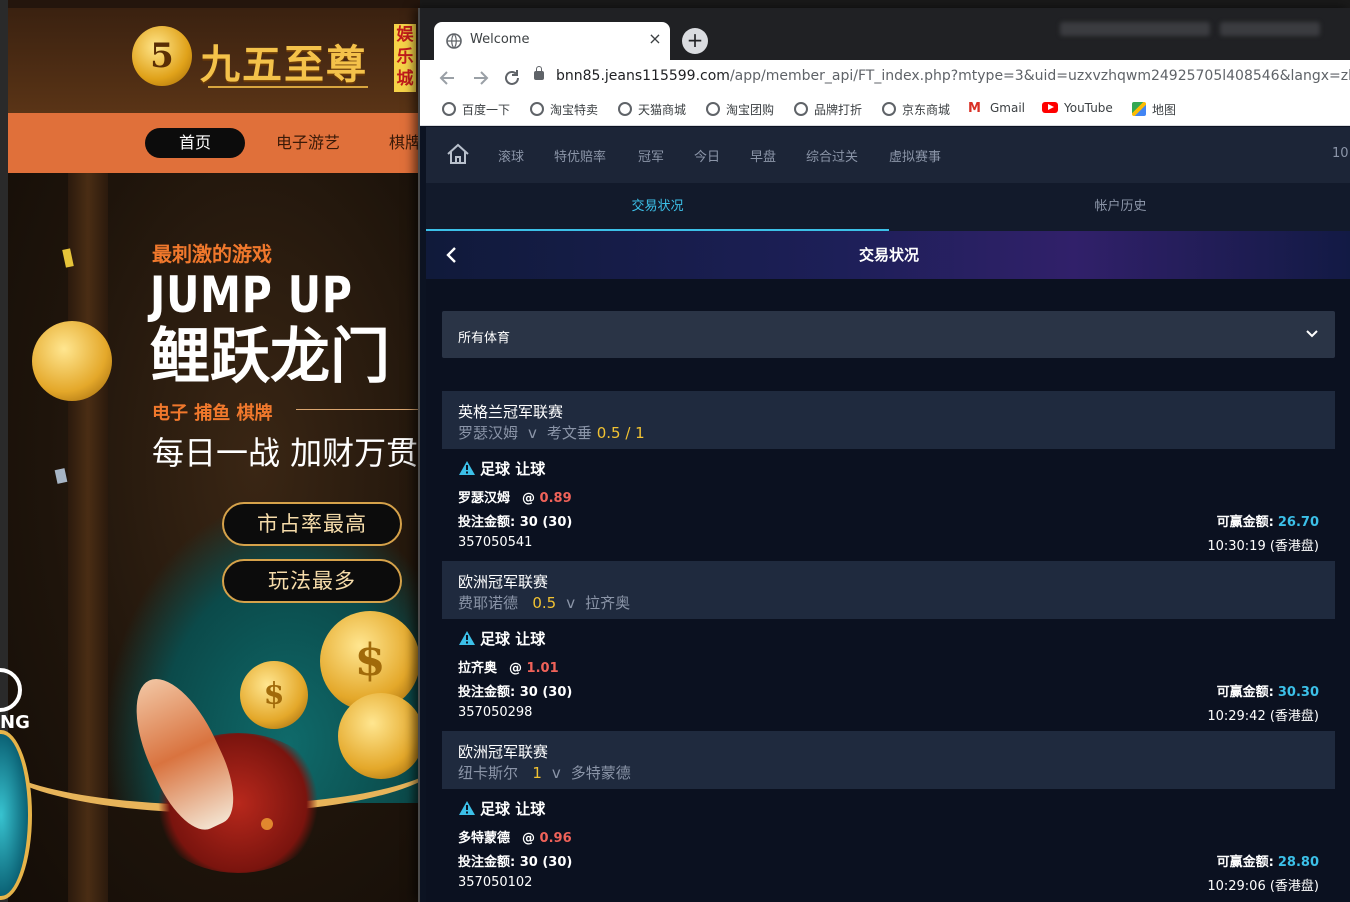 The width and height of the screenshot is (1350, 902). I want to click on banner-headline-en: JUMP UP, so click(251, 295).